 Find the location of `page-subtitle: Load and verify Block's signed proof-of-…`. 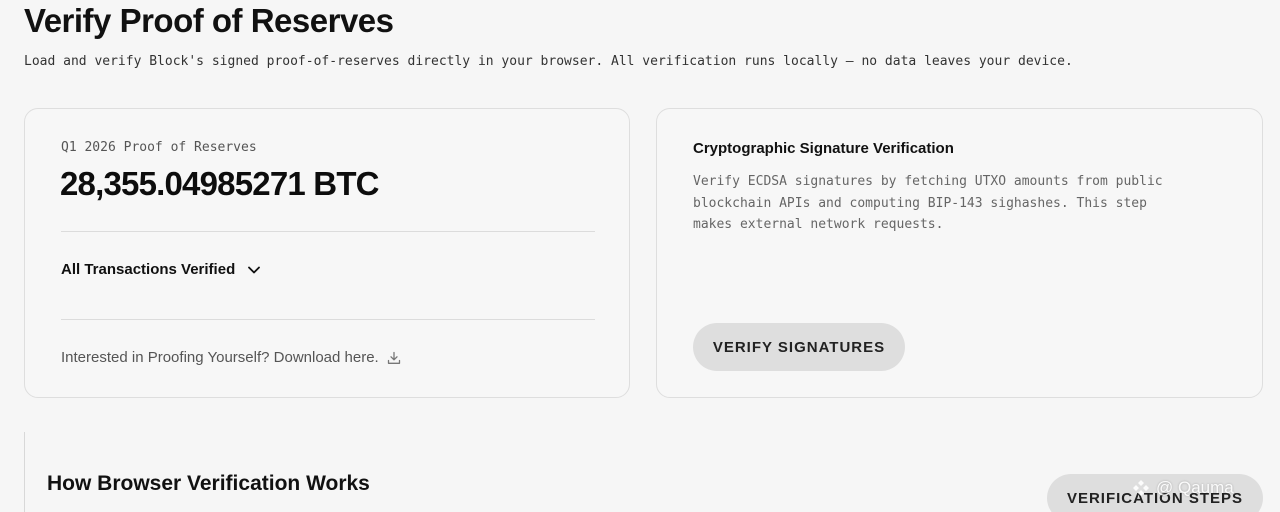

page-subtitle: Load and verify Block's signed proof-of-… is located at coordinates (548, 61).